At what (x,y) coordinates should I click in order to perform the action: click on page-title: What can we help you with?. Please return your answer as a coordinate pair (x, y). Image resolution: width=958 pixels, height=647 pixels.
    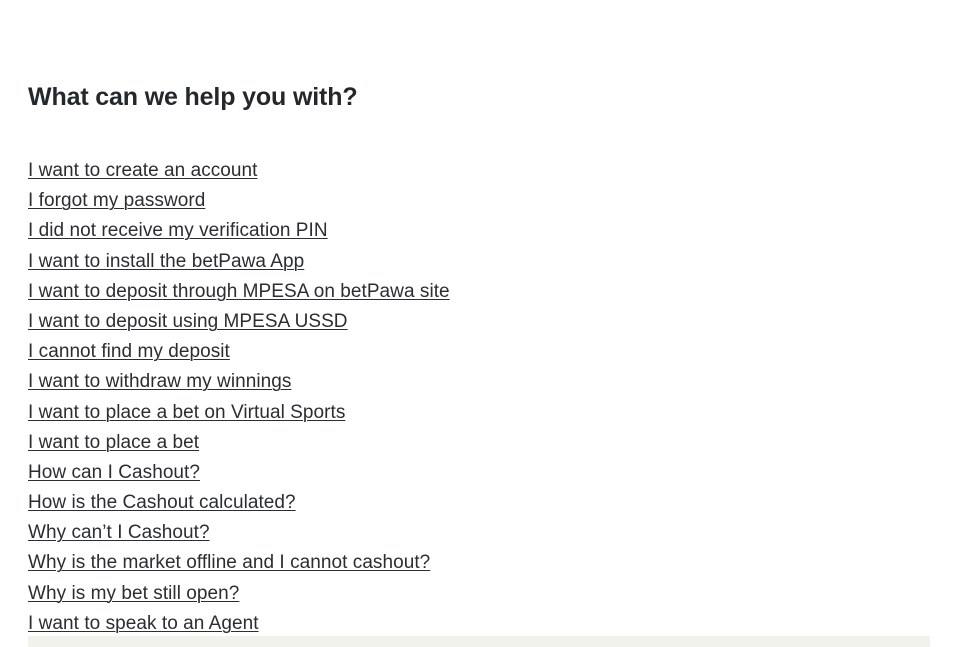
    Looking at the image, I should click on (193, 97).